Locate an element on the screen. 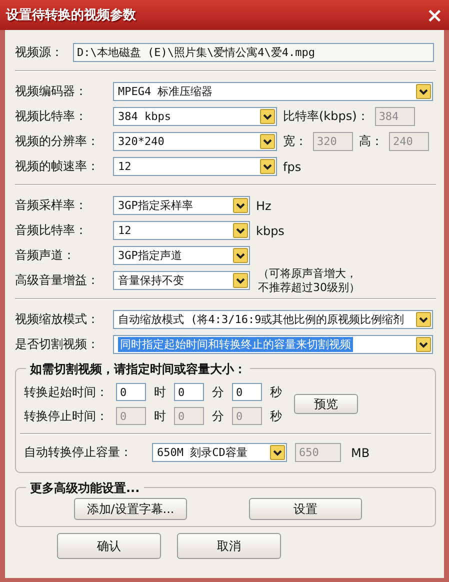  field-label: 视频缩放模式： is located at coordinates (57, 319).